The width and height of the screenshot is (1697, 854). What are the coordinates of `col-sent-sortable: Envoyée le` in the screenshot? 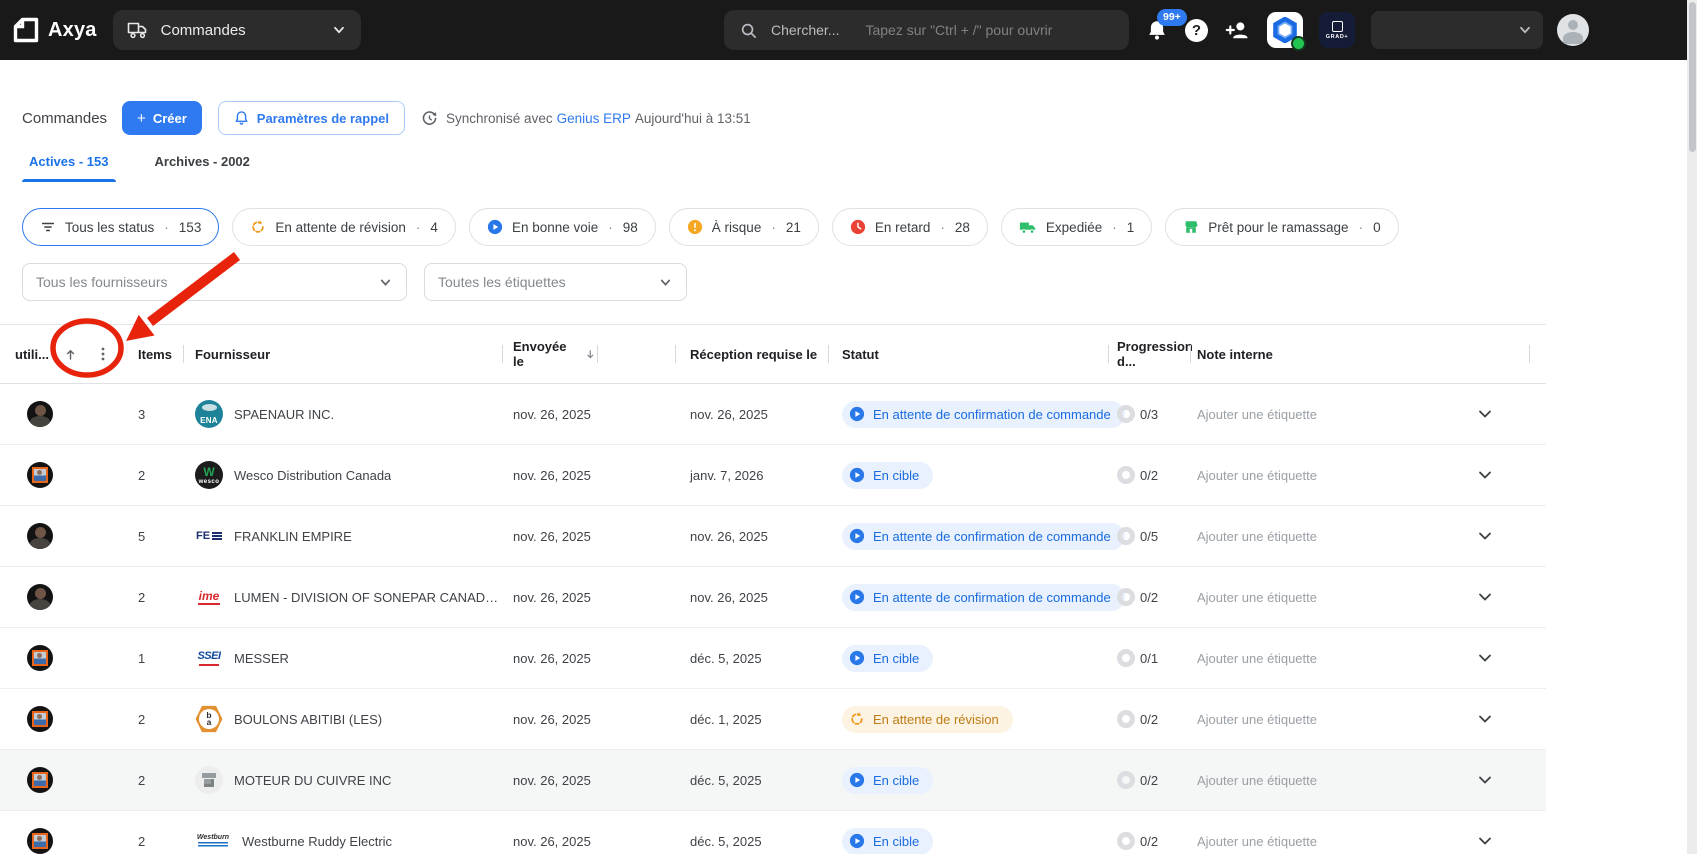 It's located at (549, 354).